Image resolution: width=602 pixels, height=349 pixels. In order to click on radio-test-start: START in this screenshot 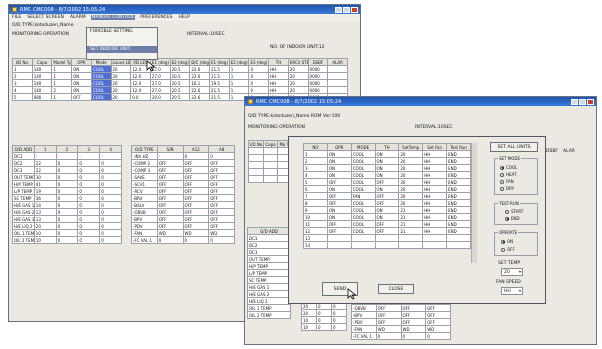, I will do `click(514, 211)`.